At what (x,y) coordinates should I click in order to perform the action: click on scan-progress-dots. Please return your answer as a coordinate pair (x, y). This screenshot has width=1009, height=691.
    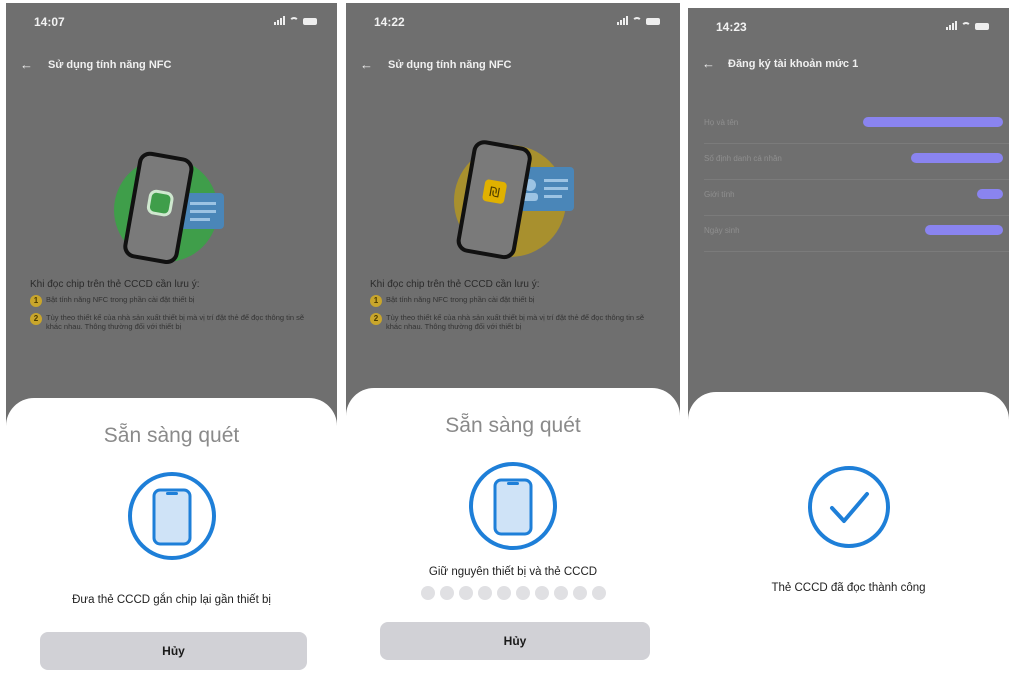
    Looking at the image, I should click on (513, 593).